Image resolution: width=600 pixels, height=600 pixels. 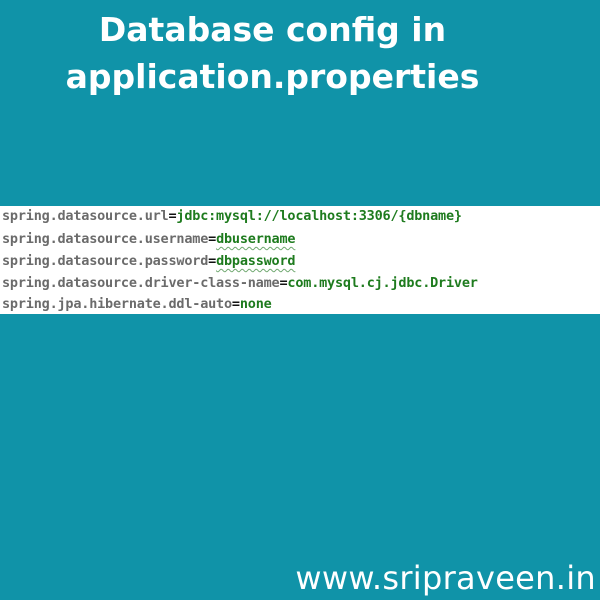 I want to click on website-link: www.sripraveen.in, so click(x=445, y=578).